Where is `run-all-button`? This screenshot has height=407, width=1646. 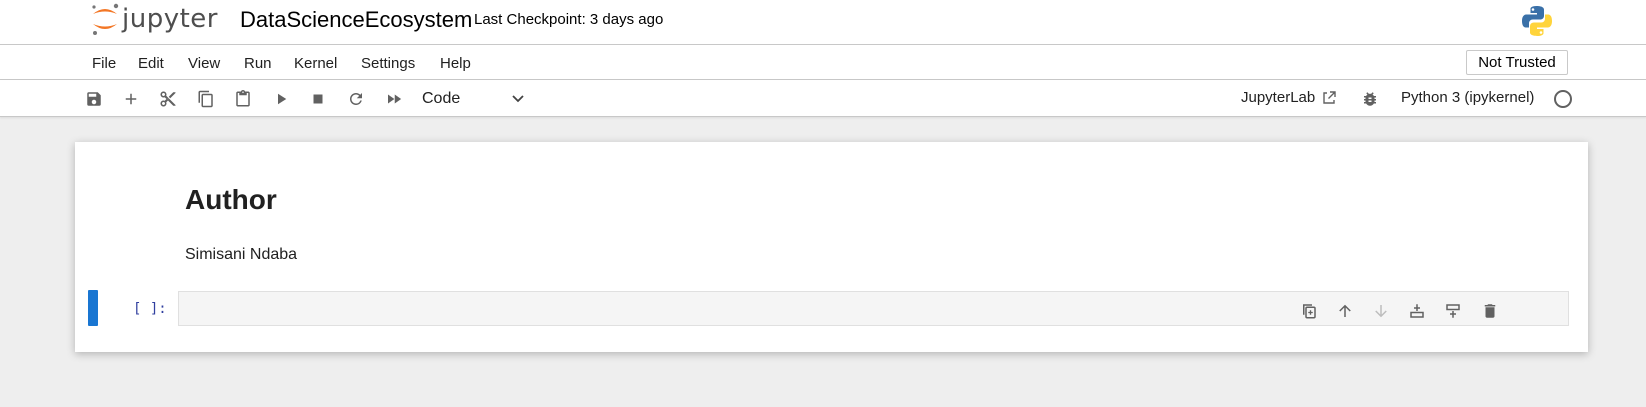
run-all-button is located at coordinates (394, 99).